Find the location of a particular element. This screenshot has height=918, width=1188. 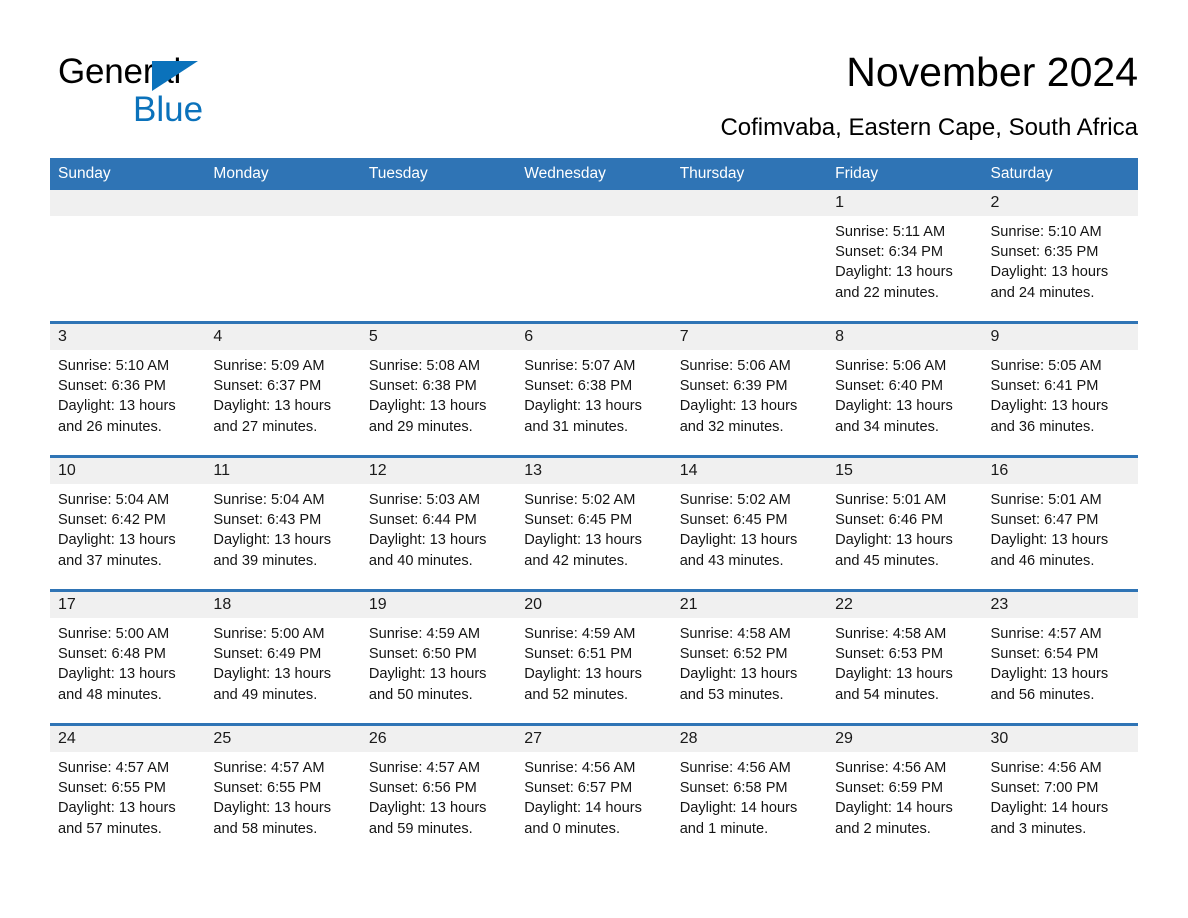

sunrise-time: Sunrise: 4:56 AM is located at coordinates (735, 768).